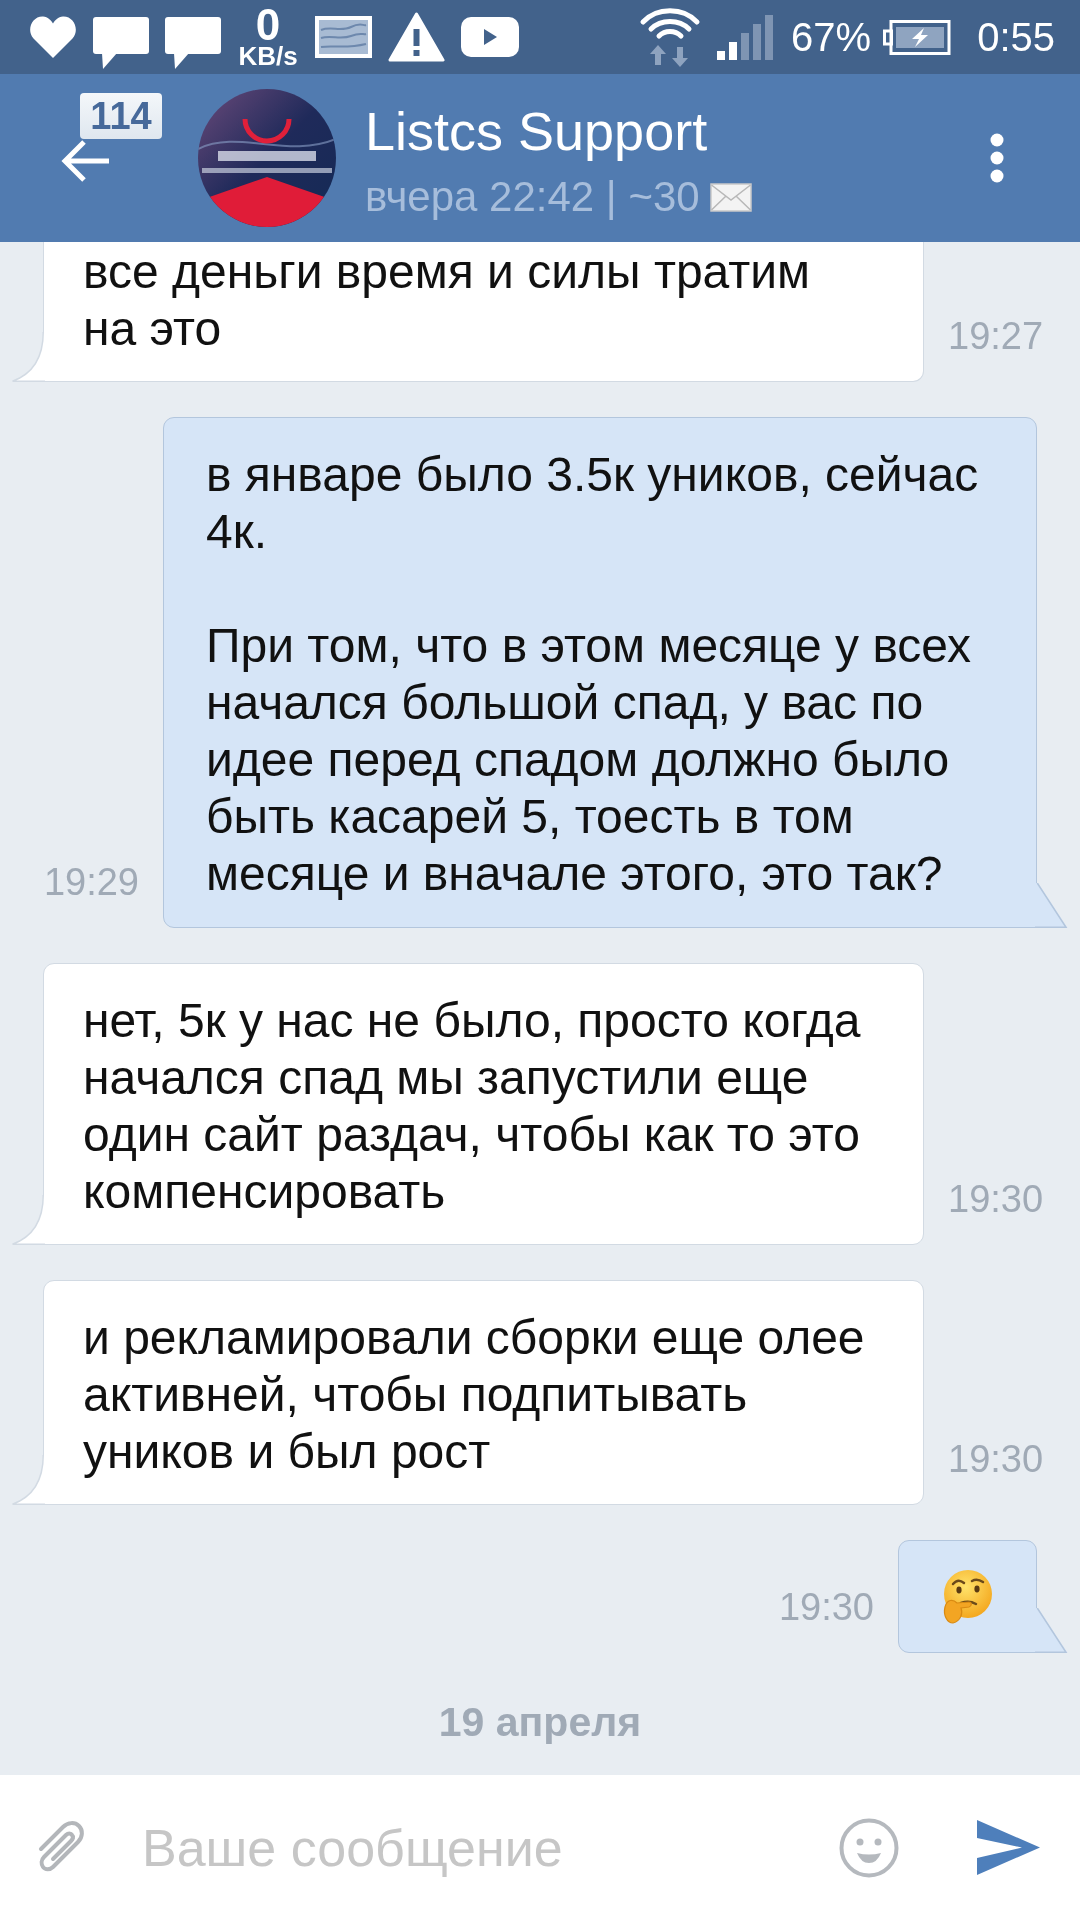  Describe the element at coordinates (532, 197) in the screenshot. I see `last-seen-status: вчера 22:42 | ~30` at that location.